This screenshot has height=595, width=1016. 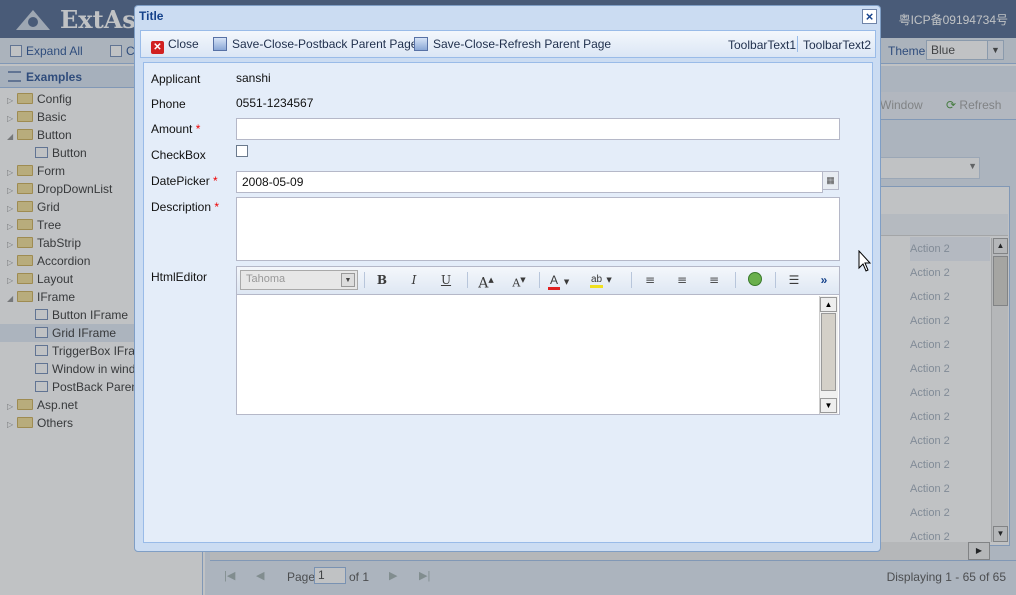 What do you see at coordinates (529, 182) in the screenshot?
I see `datepicker-input` at bounding box center [529, 182].